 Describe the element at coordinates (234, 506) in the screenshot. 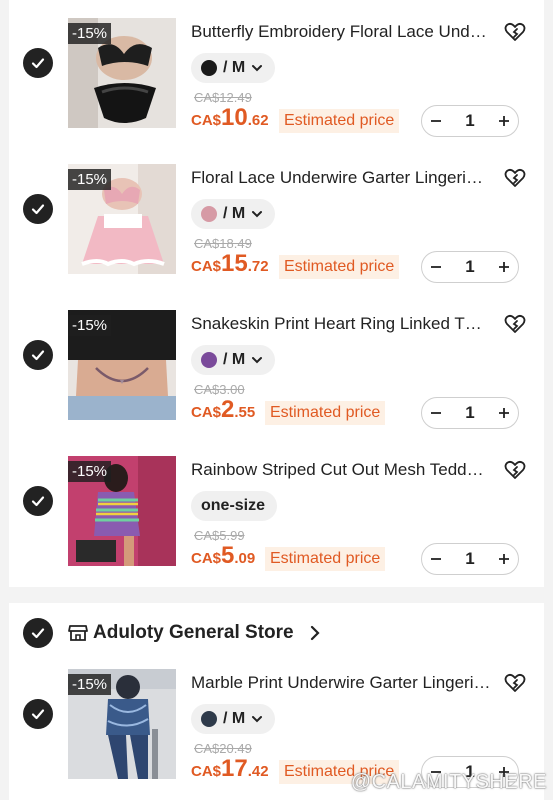

I see `variant-selector: one-size` at that location.